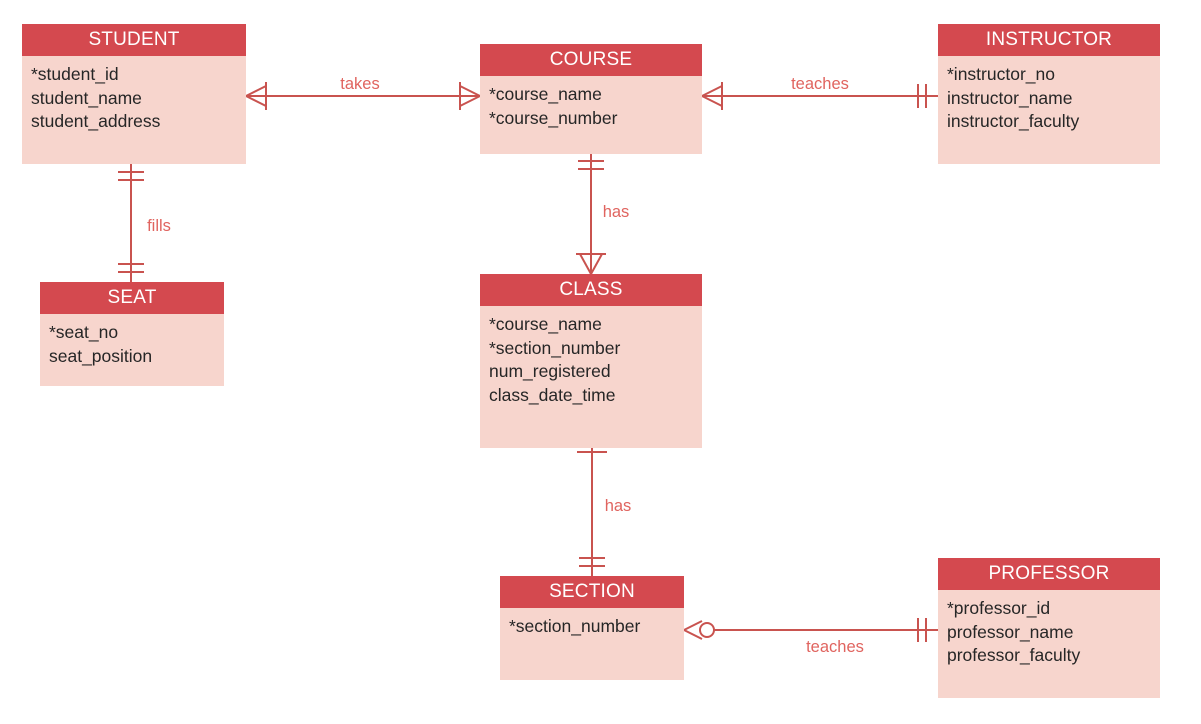  What do you see at coordinates (591, 290) in the screenshot?
I see `entity-class-title: CLASS` at bounding box center [591, 290].